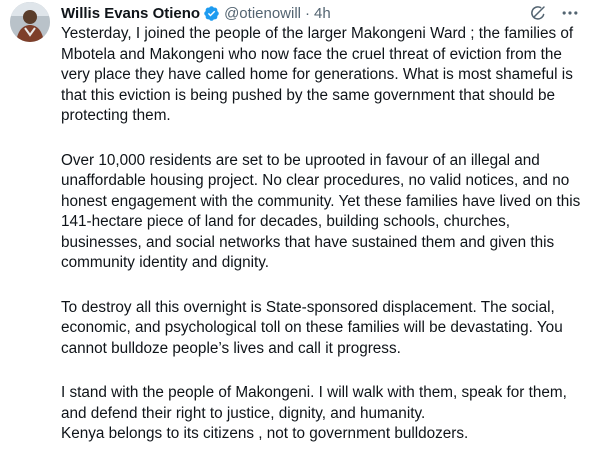 This screenshot has height=469, width=593. I want to click on avatar, so click(30, 22).